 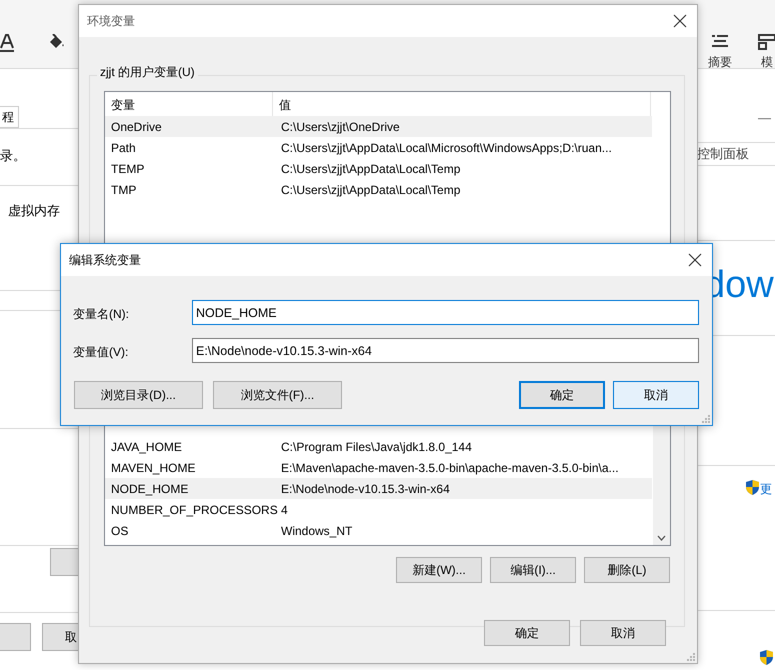 What do you see at coordinates (341, 127) in the screenshot?
I see `variable-value: C:\Users\zjjt\OneDrive` at bounding box center [341, 127].